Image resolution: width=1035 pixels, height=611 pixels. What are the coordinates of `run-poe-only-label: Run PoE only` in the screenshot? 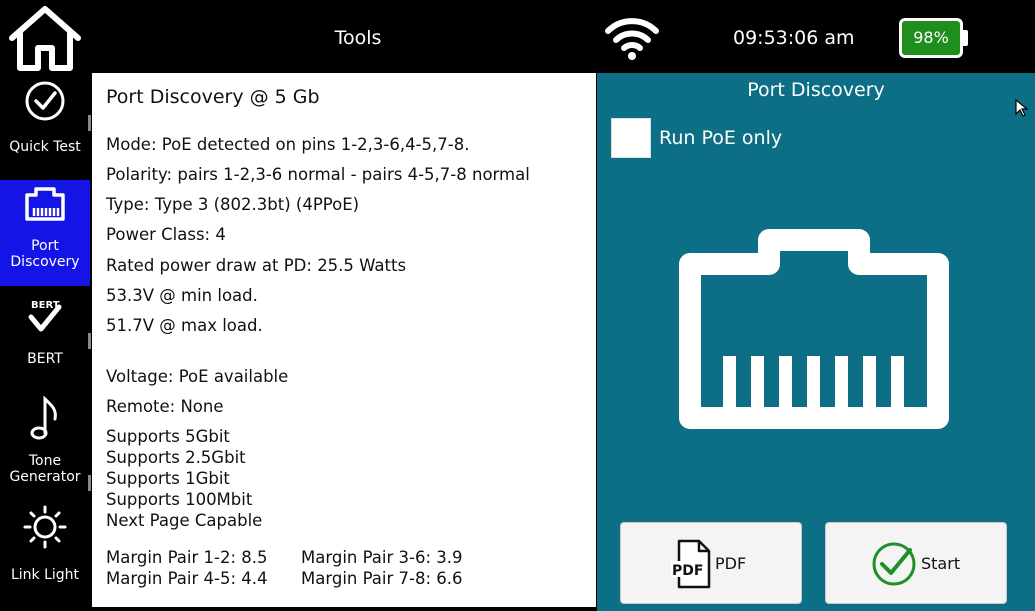 It's located at (720, 138).